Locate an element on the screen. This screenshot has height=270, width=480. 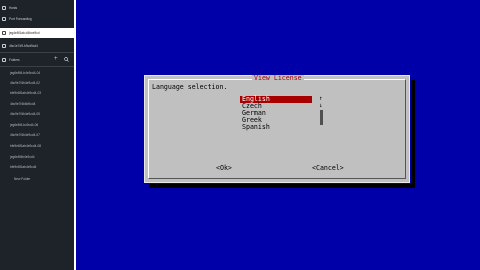
sidebar-item-active-session: jeg4e8f1ab.d4bce9cd is located at coordinates (37, 33).